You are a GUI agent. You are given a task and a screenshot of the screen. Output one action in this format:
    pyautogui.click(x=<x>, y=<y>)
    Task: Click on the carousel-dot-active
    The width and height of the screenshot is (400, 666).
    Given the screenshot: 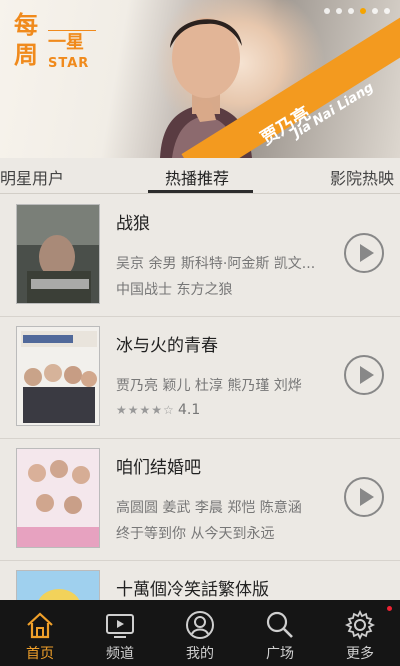 What is the action you would take?
    pyautogui.click(x=363, y=11)
    